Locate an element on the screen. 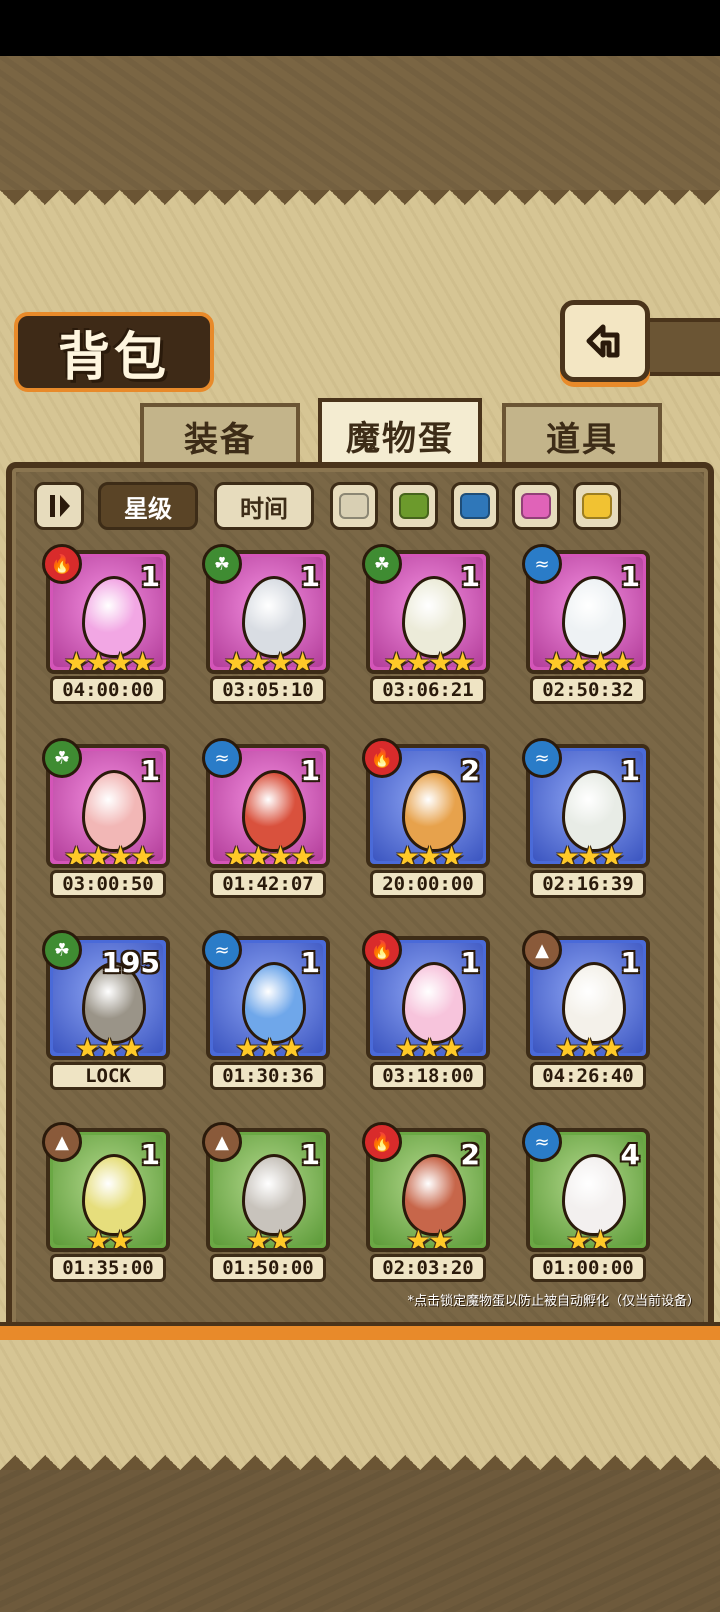 The image size is (720, 1612). egg-timer: 01:42:07 is located at coordinates (268, 884).